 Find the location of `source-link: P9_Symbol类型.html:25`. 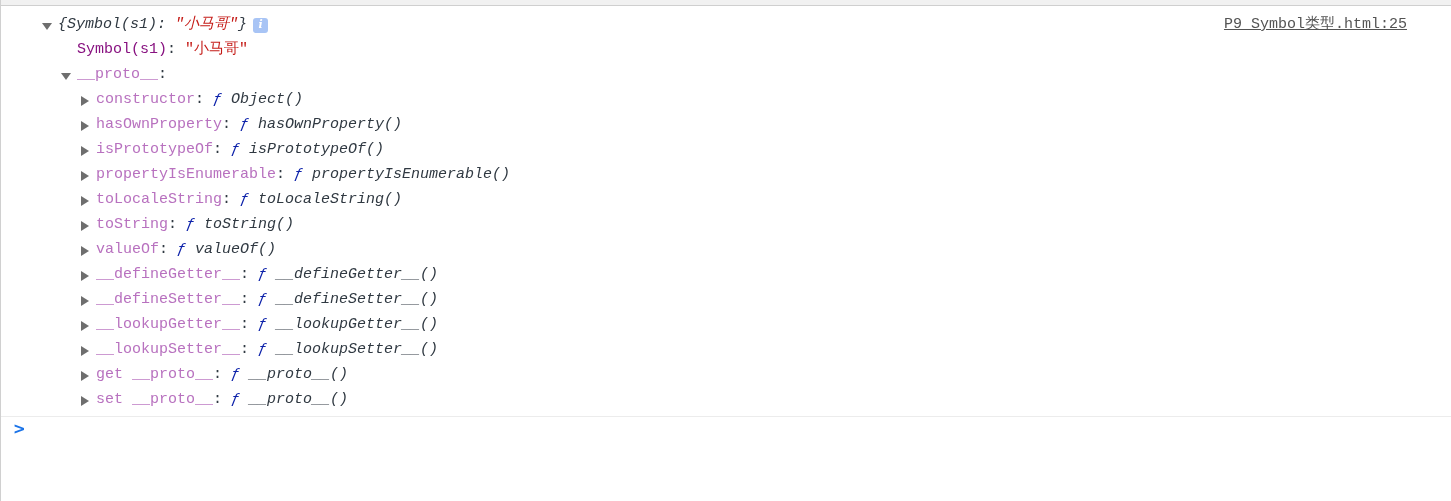

source-link: P9_Symbol类型.html:25 is located at coordinates (1315, 25).